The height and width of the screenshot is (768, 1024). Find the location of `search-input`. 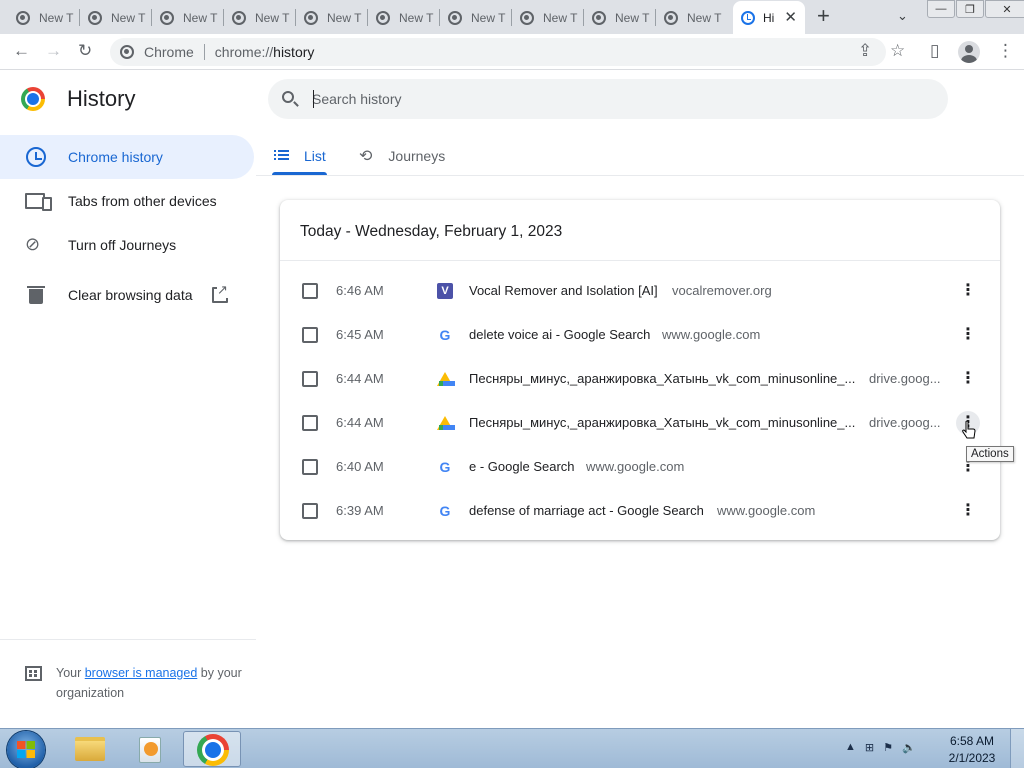

search-input is located at coordinates (612, 99).